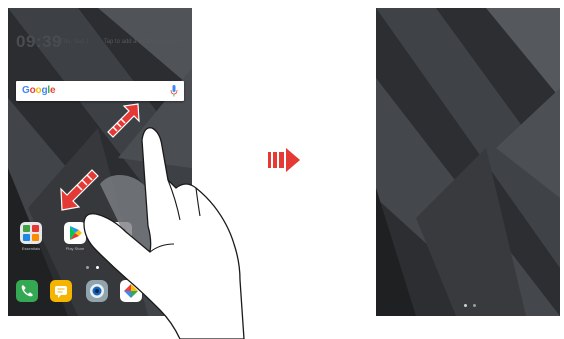 The width and height of the screenshot is (564, 339). I want to click on app-essentials-folder, so click(31, 233).